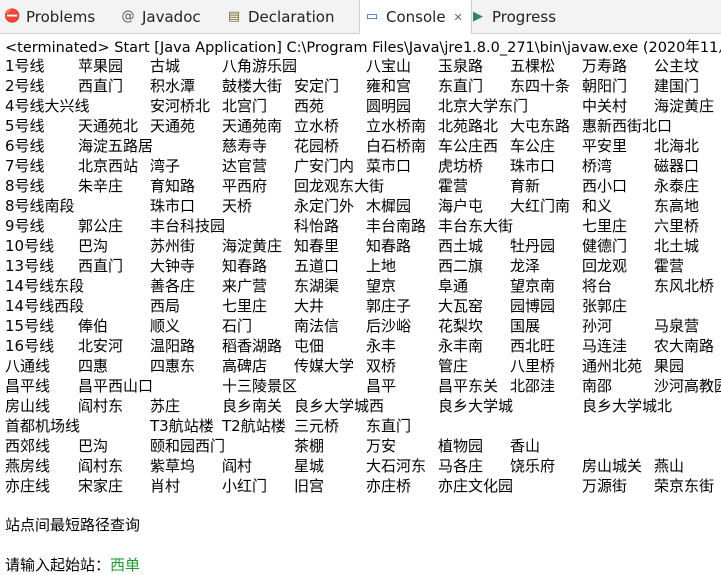 The image size is (721, 575). I want to click on line-name: 昌平线, so click(28, 386).